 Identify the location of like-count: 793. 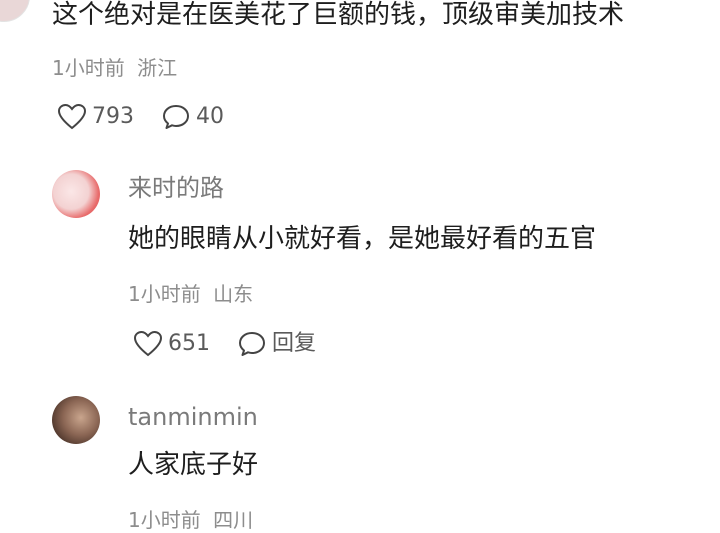
(113, 116).